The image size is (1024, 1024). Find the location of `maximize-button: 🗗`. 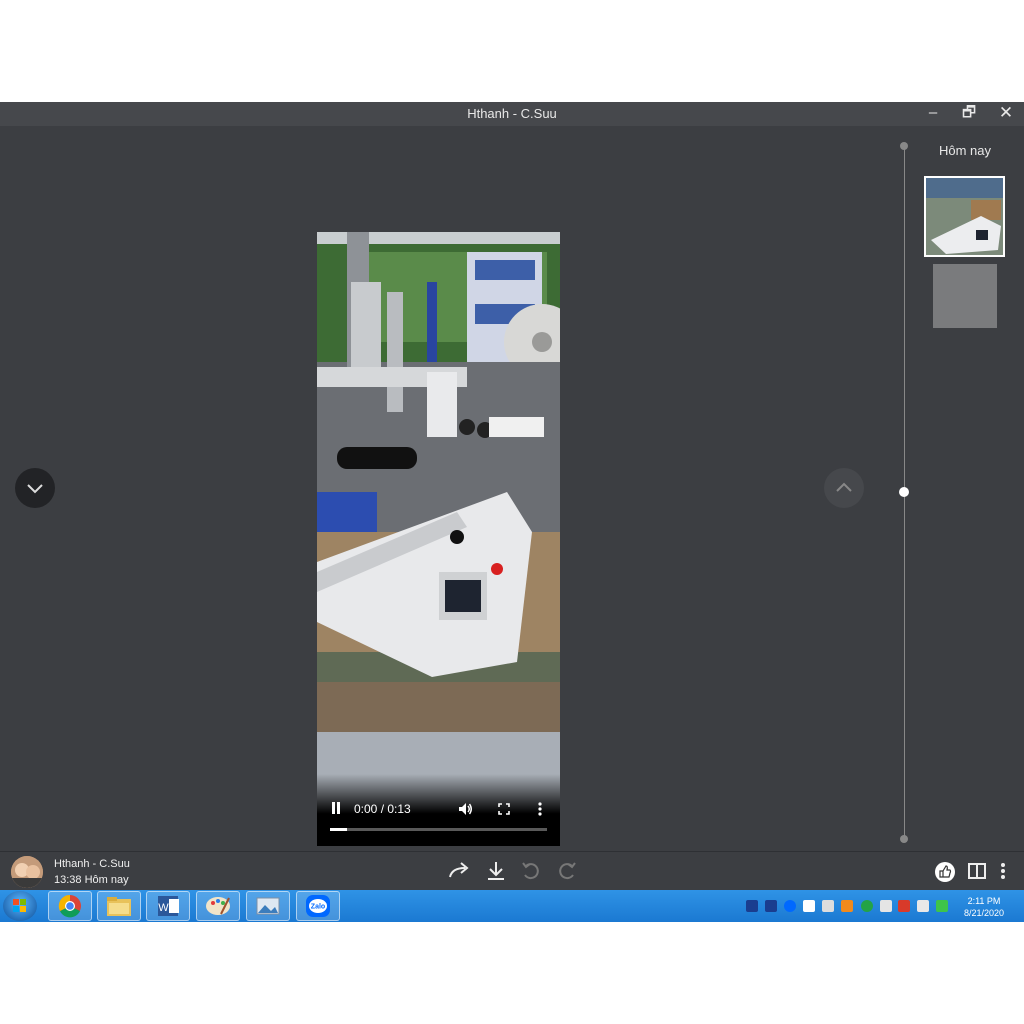

maximize-button: 🗗 is located at coordinates (969, 114).